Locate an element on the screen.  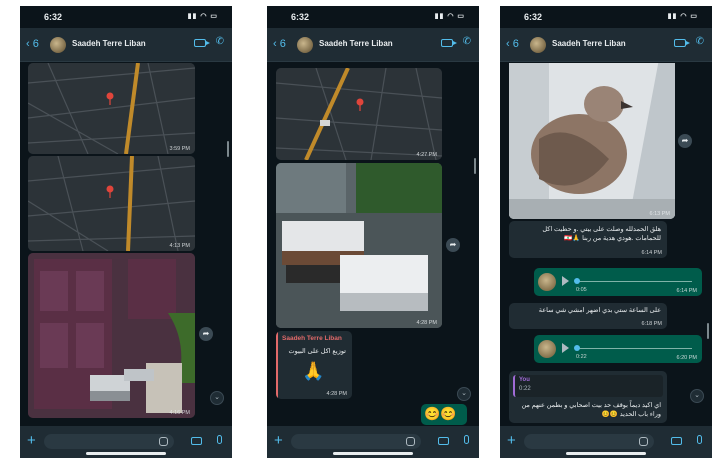
quote-bar is located at coordinates (277, 365).